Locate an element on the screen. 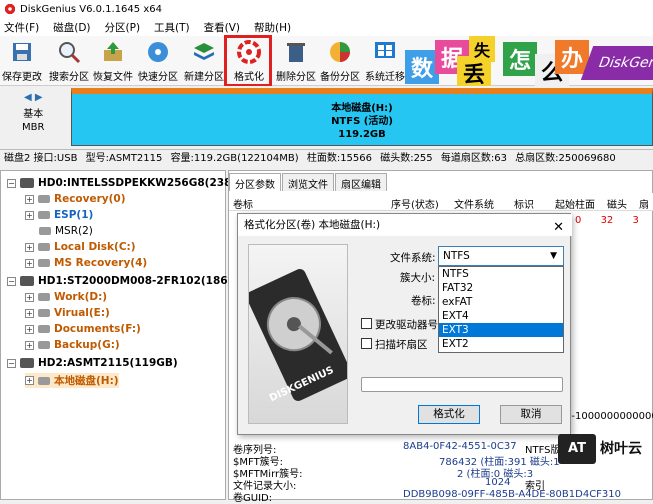 This screenshot has height=504, width=653. fs-option-ext4: EXT4 is located at coordinates (501, 316).